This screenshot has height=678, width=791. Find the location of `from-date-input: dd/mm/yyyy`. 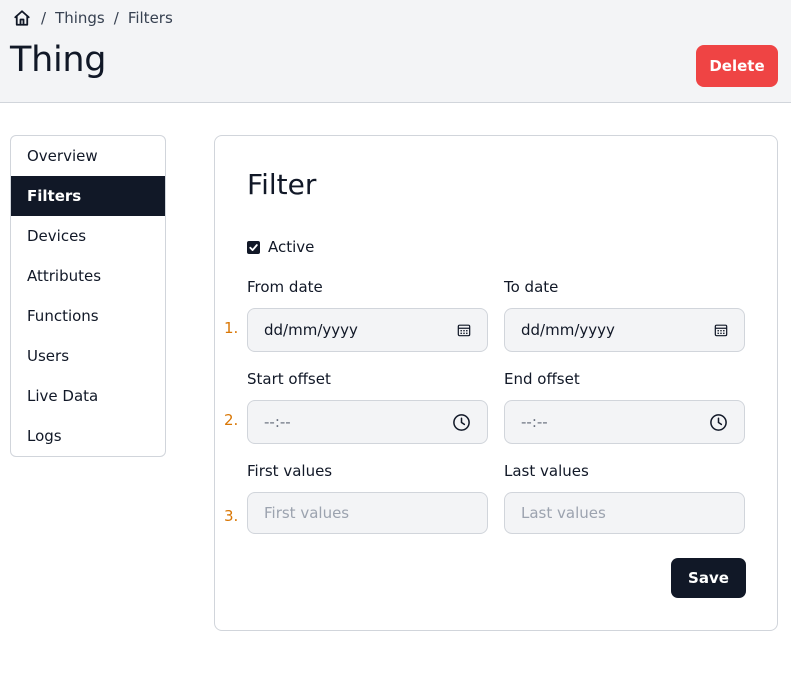

from-date-input: dd/mm/yyyy is located at coordinates (367, 330).